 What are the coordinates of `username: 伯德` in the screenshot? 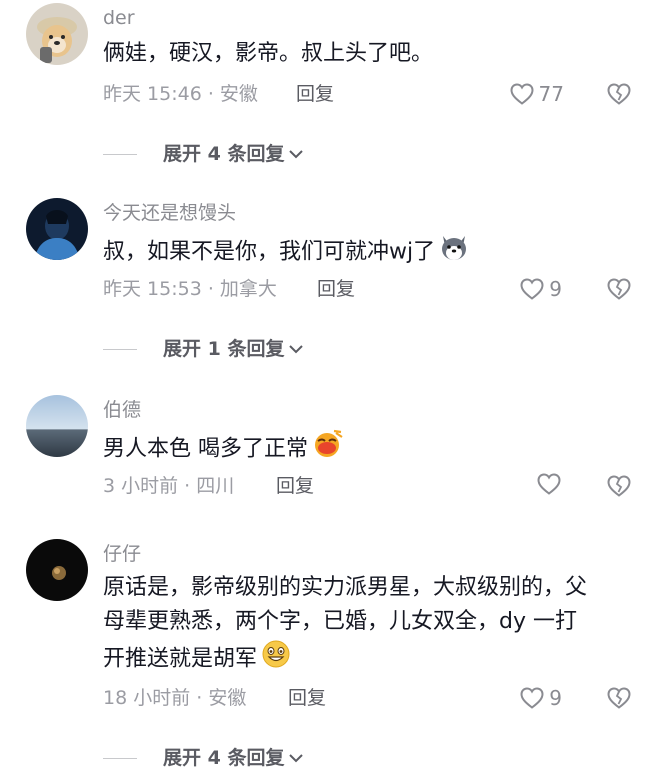 It's located at (122, 410).